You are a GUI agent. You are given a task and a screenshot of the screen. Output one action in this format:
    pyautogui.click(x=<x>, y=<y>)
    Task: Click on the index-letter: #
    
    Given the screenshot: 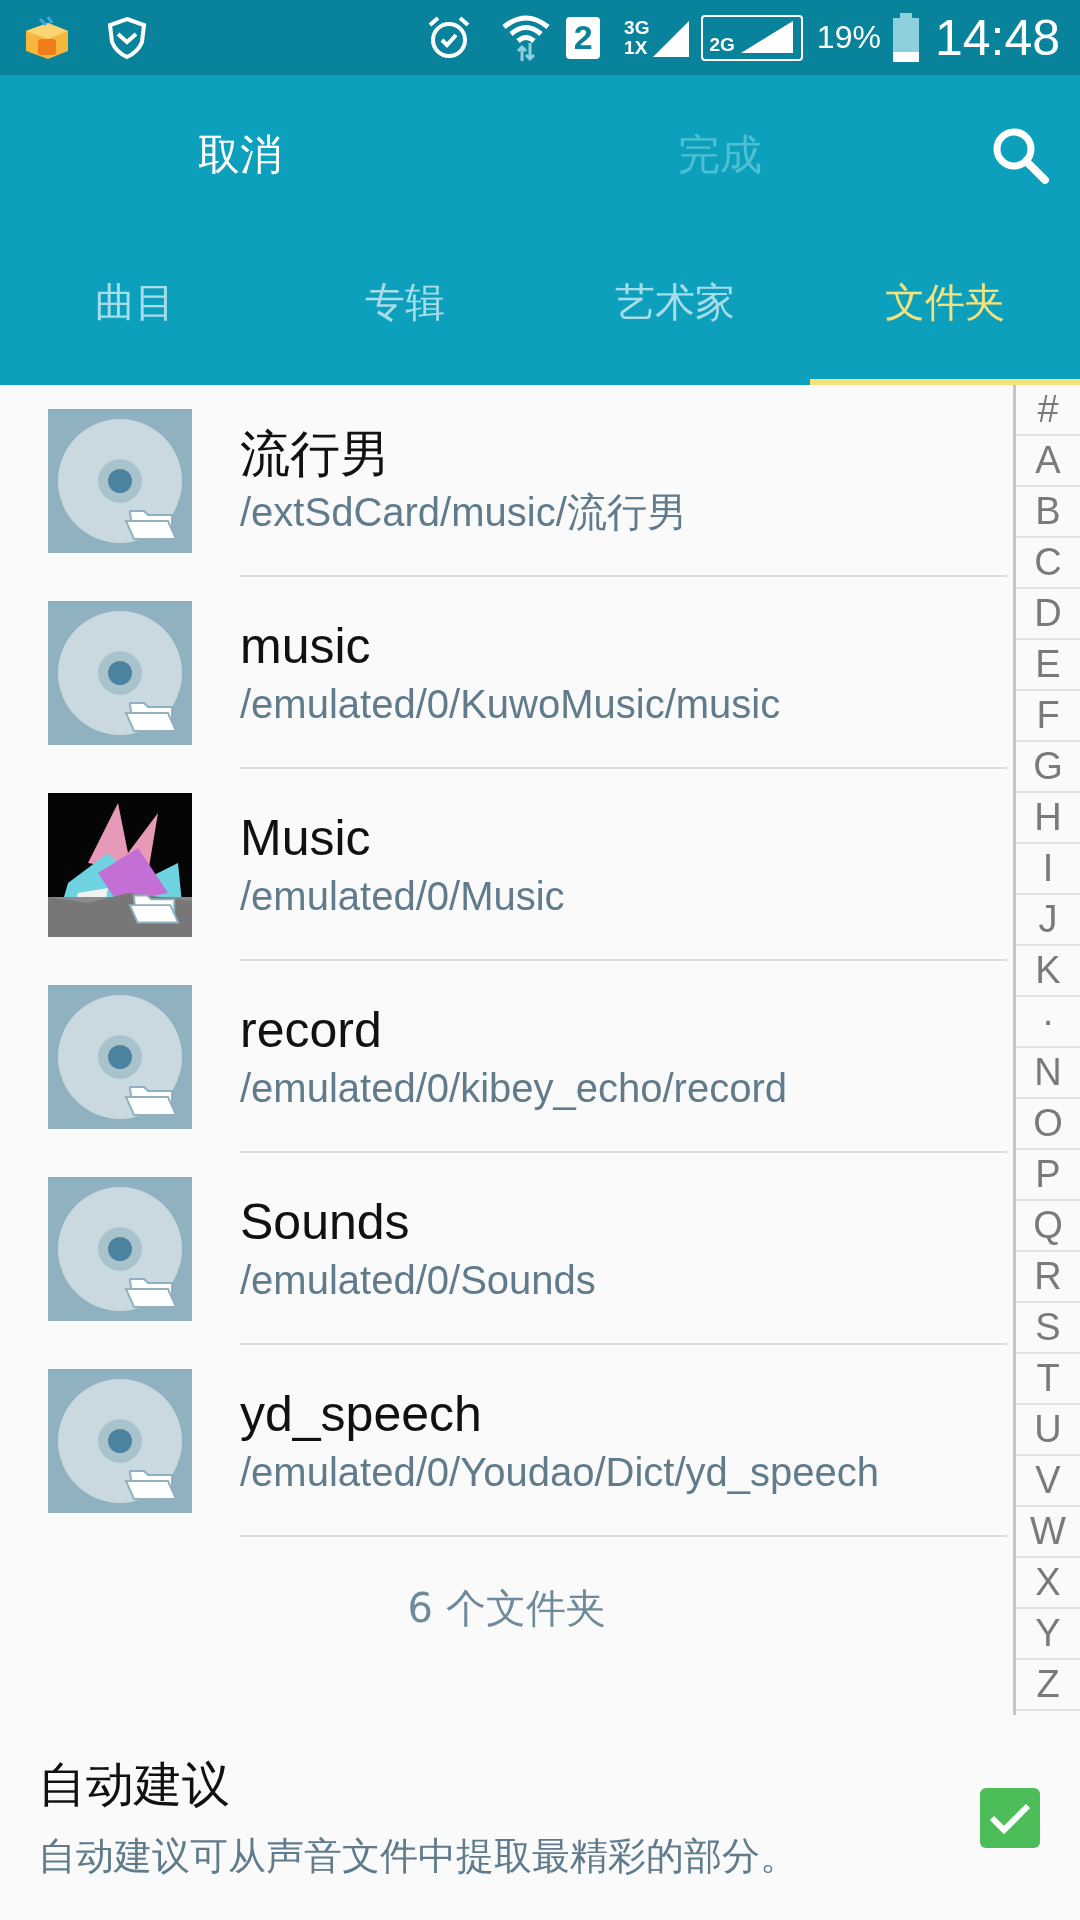 What is the action you would take?
    pyautogui.click(x=1048, y=410)
    